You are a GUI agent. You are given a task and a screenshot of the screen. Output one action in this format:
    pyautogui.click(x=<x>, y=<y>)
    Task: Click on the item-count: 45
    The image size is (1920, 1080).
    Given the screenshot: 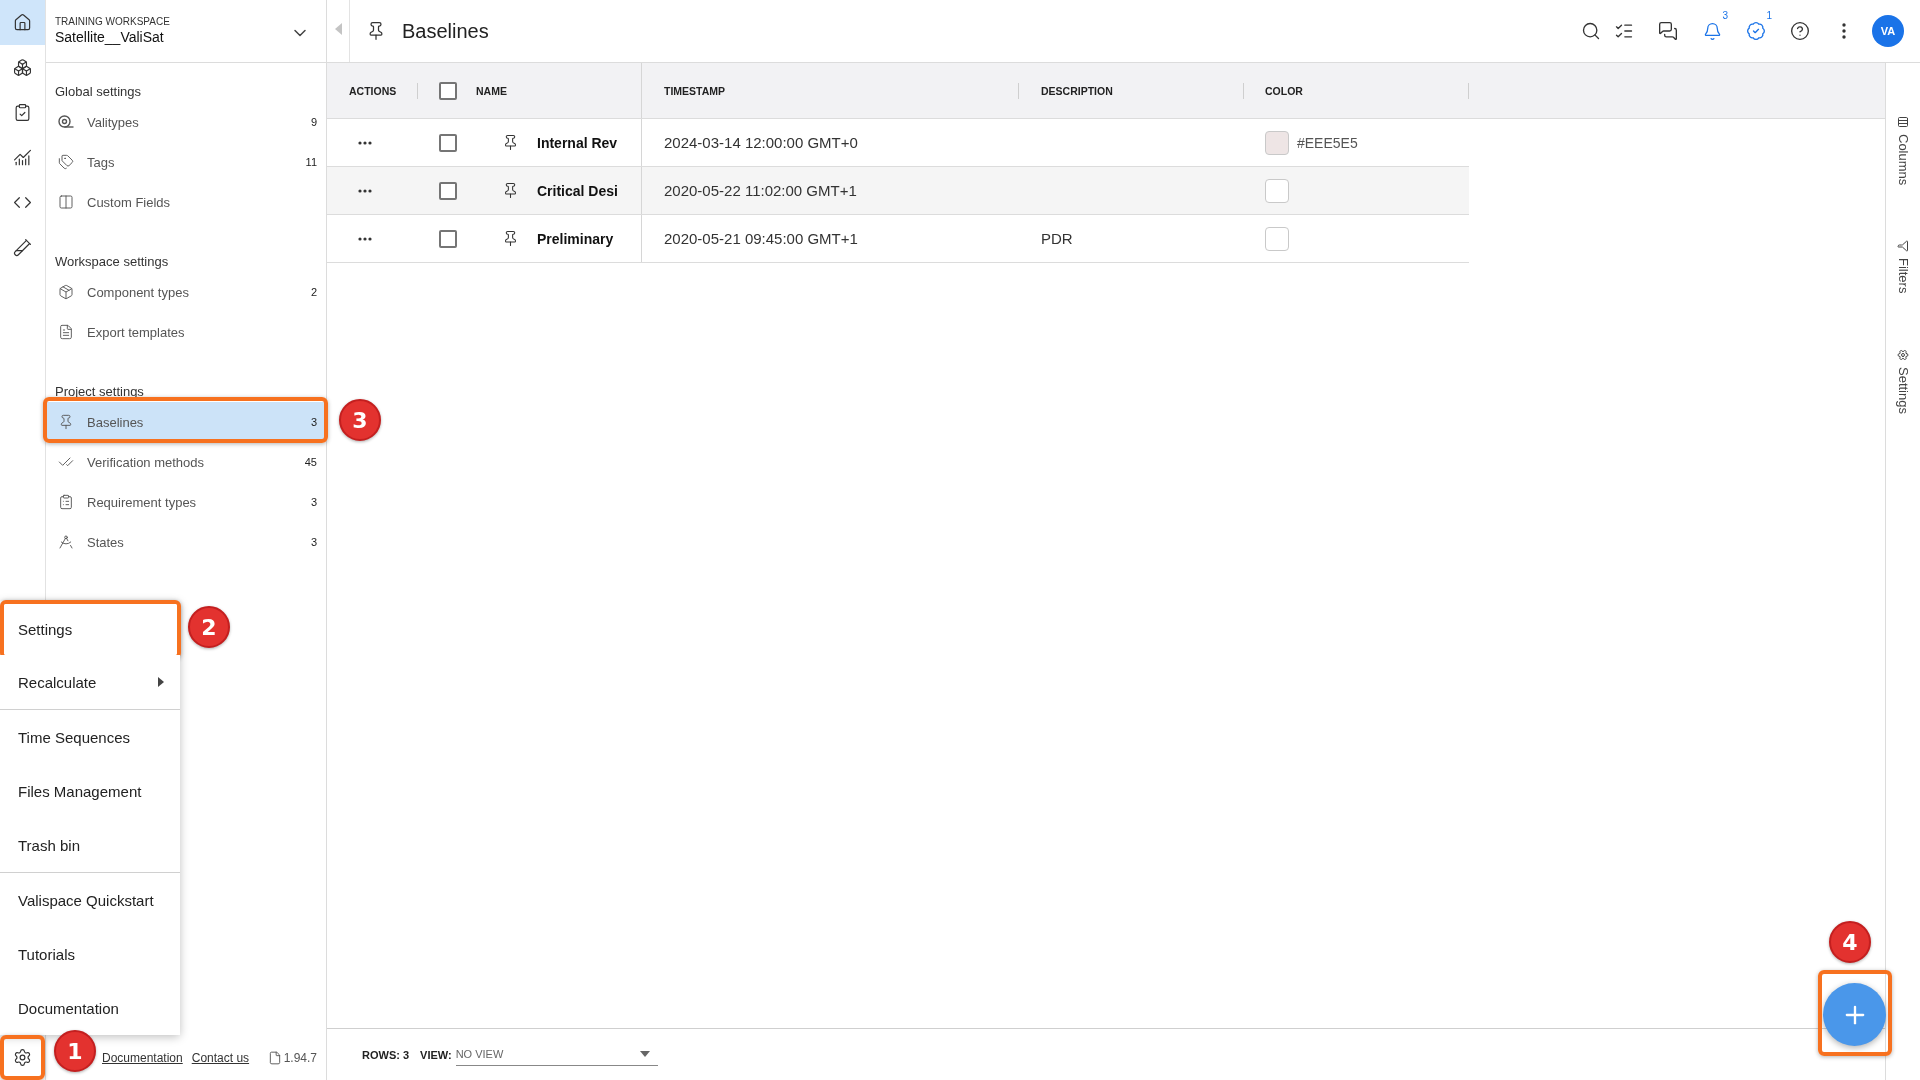 What is the action you would take?
    pyautogui.click(x=310, y=462)
    